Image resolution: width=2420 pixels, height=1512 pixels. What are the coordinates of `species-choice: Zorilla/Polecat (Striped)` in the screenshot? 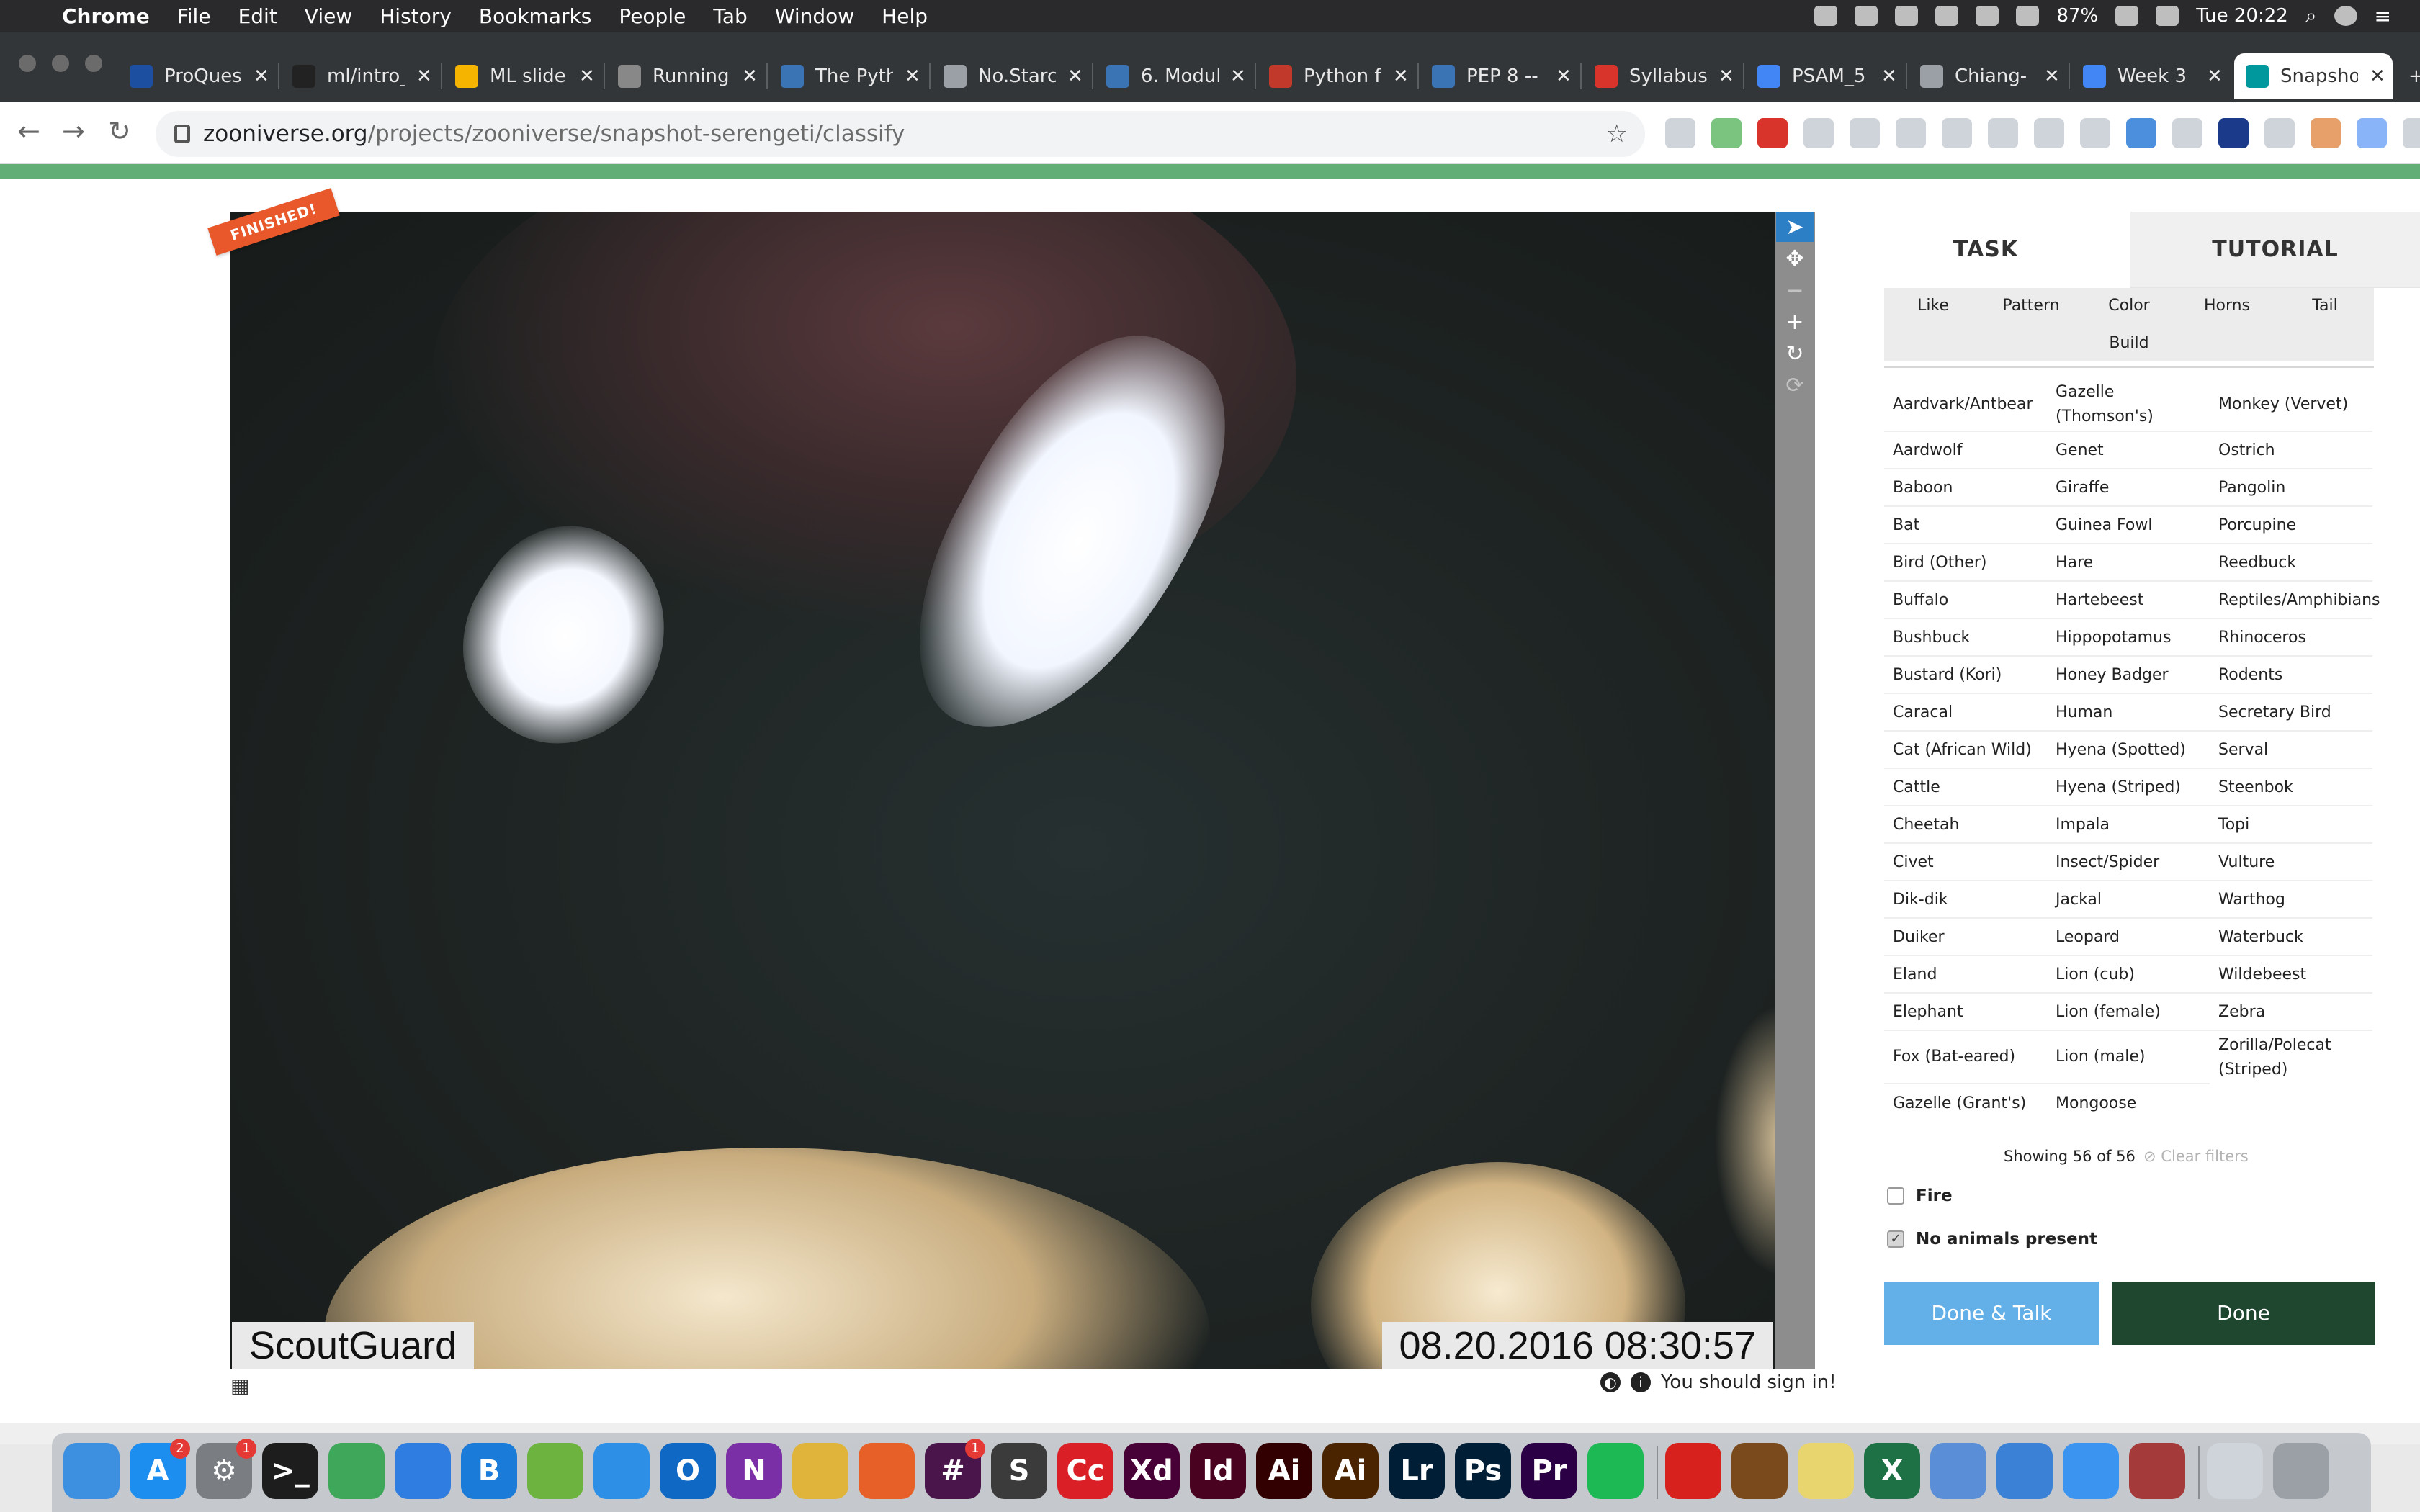 It's located at (2291, 1057).